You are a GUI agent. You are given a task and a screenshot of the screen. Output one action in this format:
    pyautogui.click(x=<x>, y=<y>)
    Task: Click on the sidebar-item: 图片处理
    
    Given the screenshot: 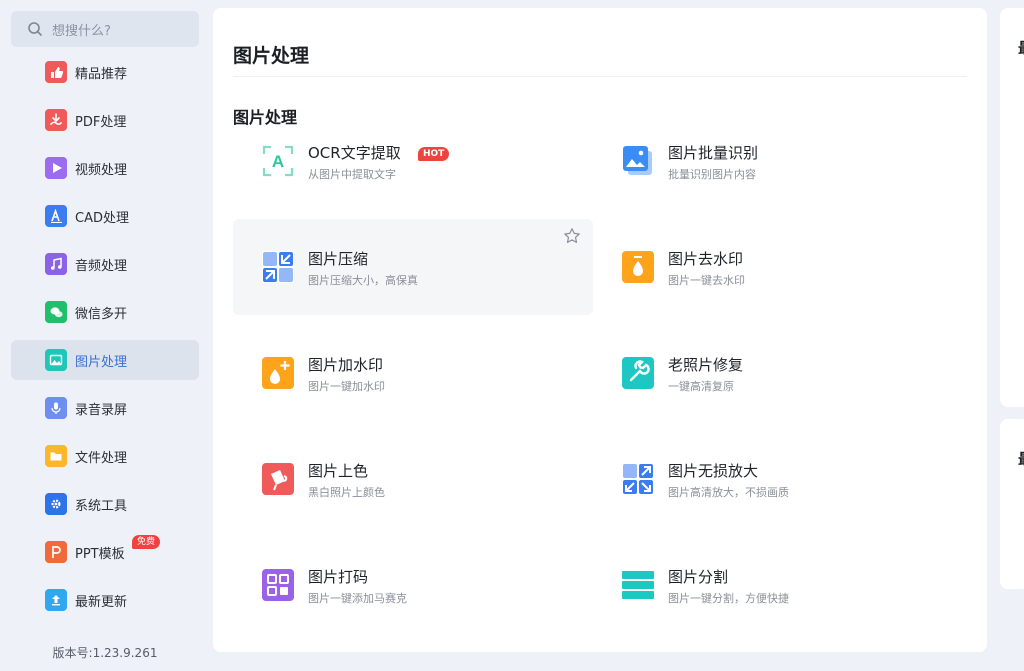 What is the action you would take?
    pyautogui.click(x=105, y=360)
    